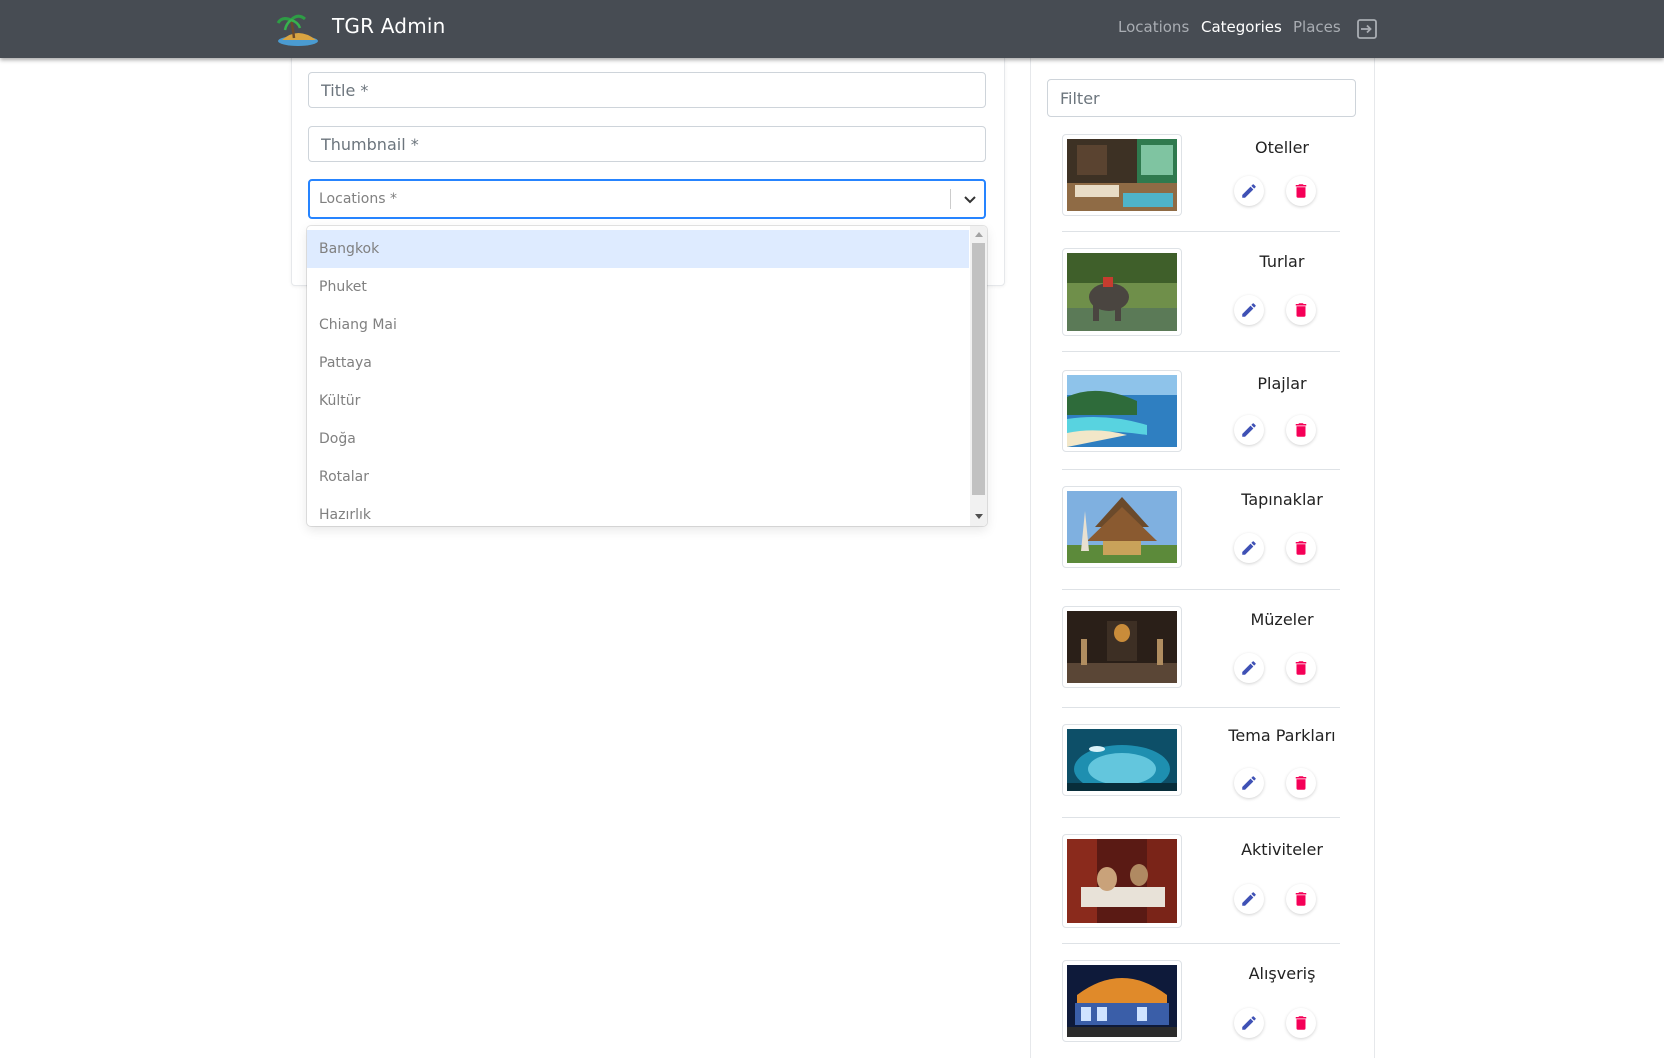 The width and height of the screenshot is (1664, 1058). Describe the element at coordinates (638, 401) in the screenshot. I see `option-kultur: Kültür` at that location.